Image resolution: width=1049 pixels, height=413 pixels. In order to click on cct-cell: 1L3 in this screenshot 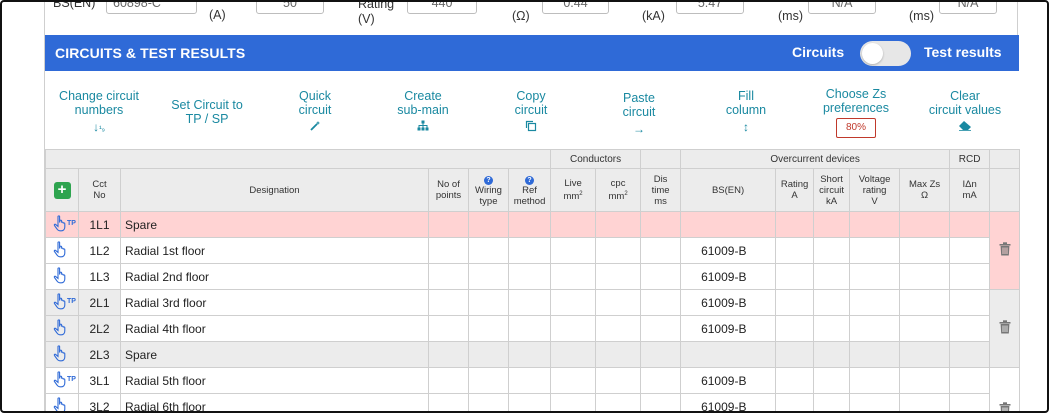, I will do `click(99, 276)`.